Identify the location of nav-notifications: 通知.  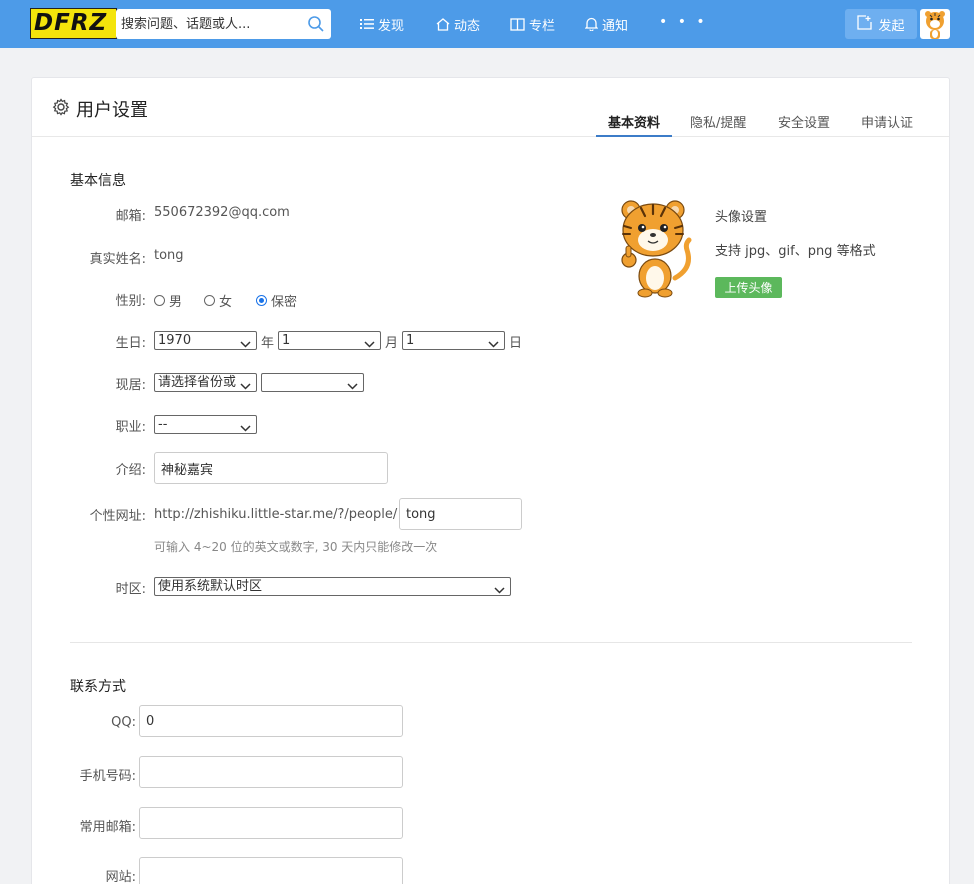
(606, 24).